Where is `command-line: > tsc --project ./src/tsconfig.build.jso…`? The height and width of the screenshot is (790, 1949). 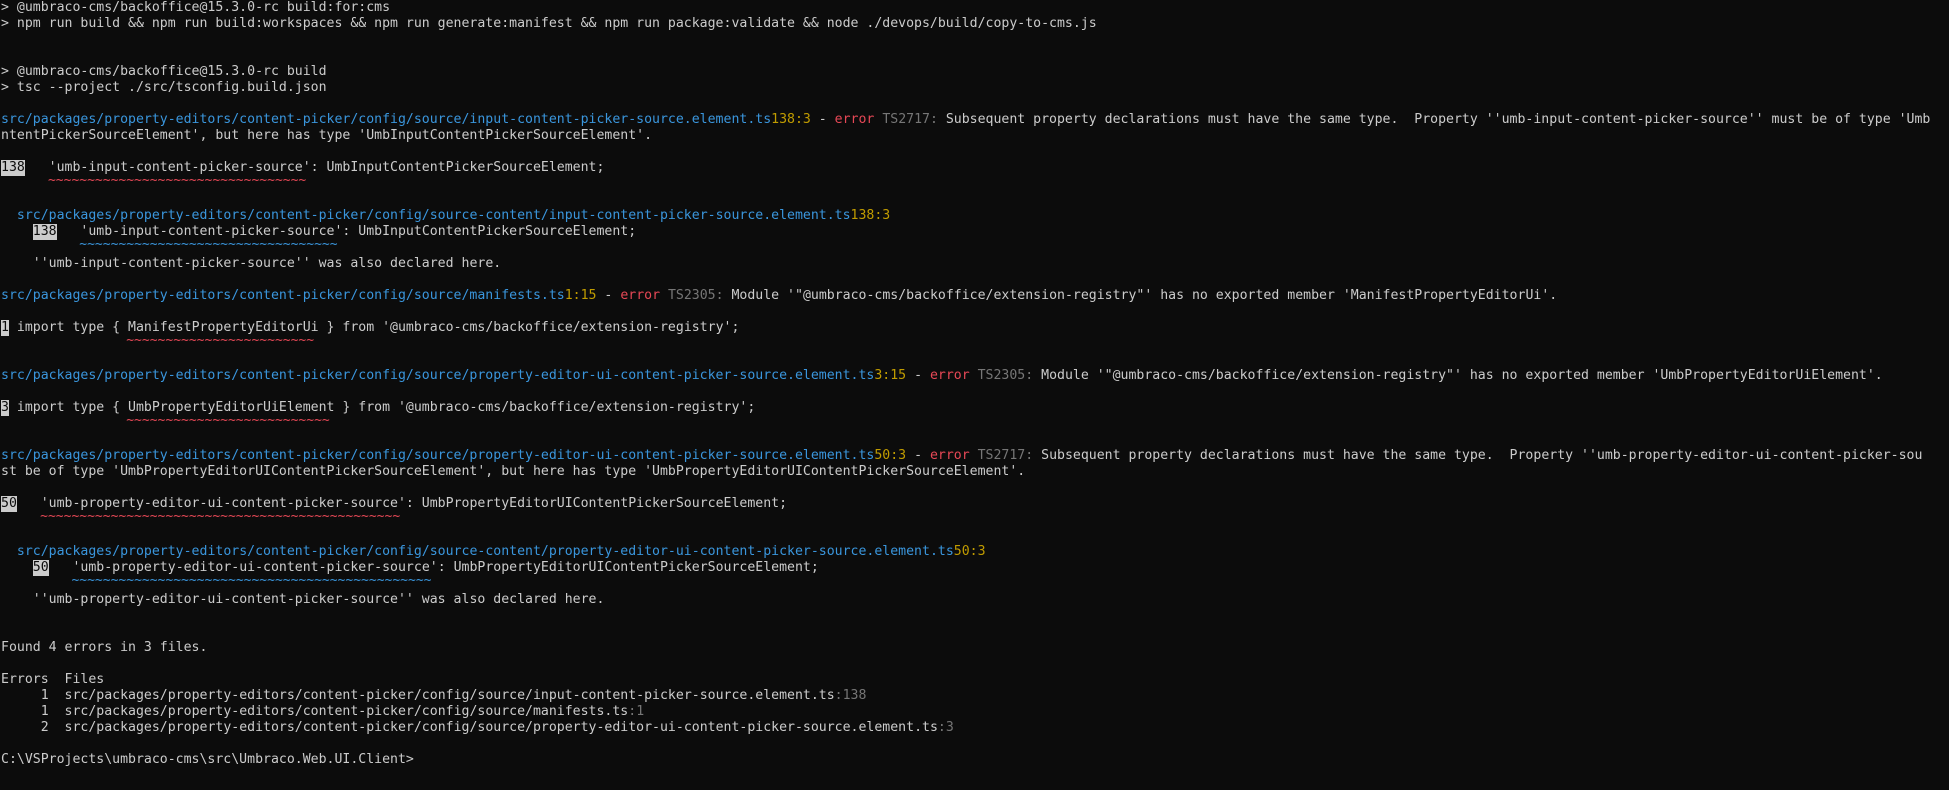
command-line: > tsc --project ./src/tsconfig.build.jso… is located at coordinates (164, 87).